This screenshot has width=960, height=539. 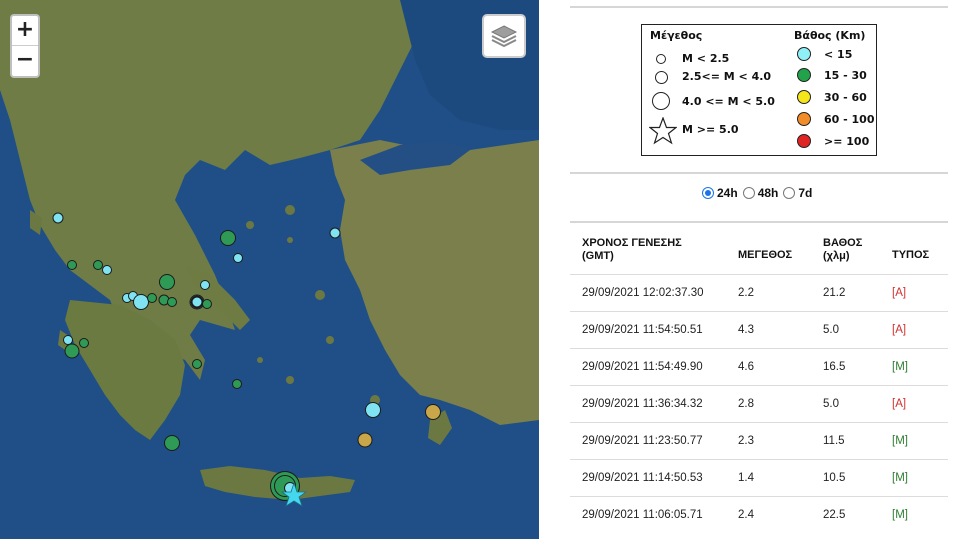 I want to click on table-row: 29/09/2021 11:36:34.32 2.8 5.0 [A], so click(x=759, y=403).